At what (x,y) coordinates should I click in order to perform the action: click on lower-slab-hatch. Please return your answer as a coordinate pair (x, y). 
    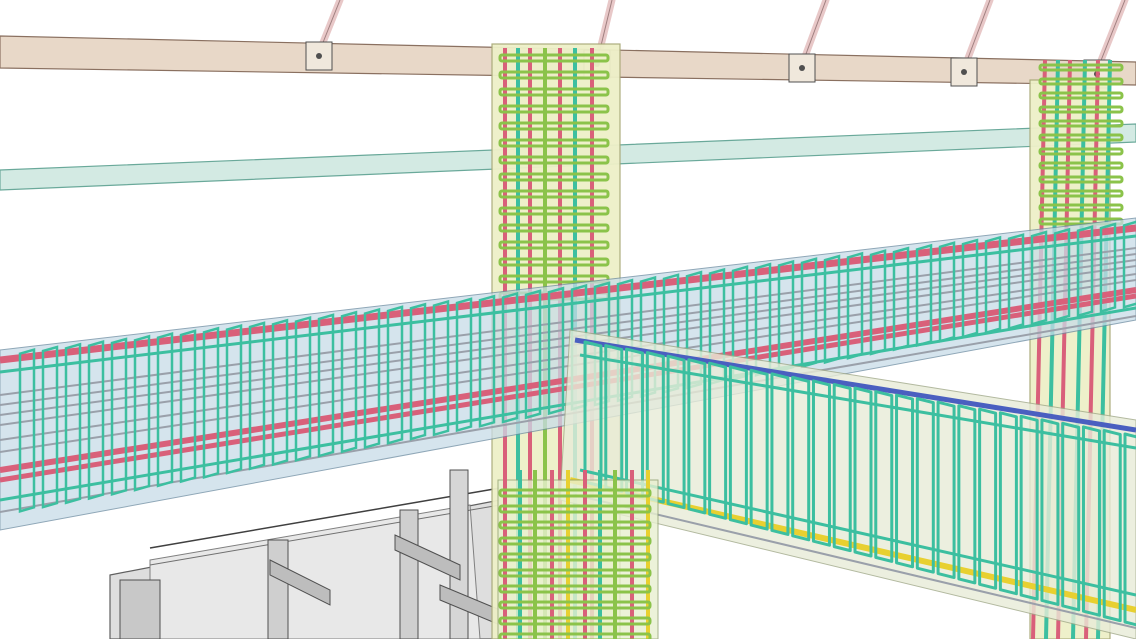
    Looking at the image, I should click on (140, 609).